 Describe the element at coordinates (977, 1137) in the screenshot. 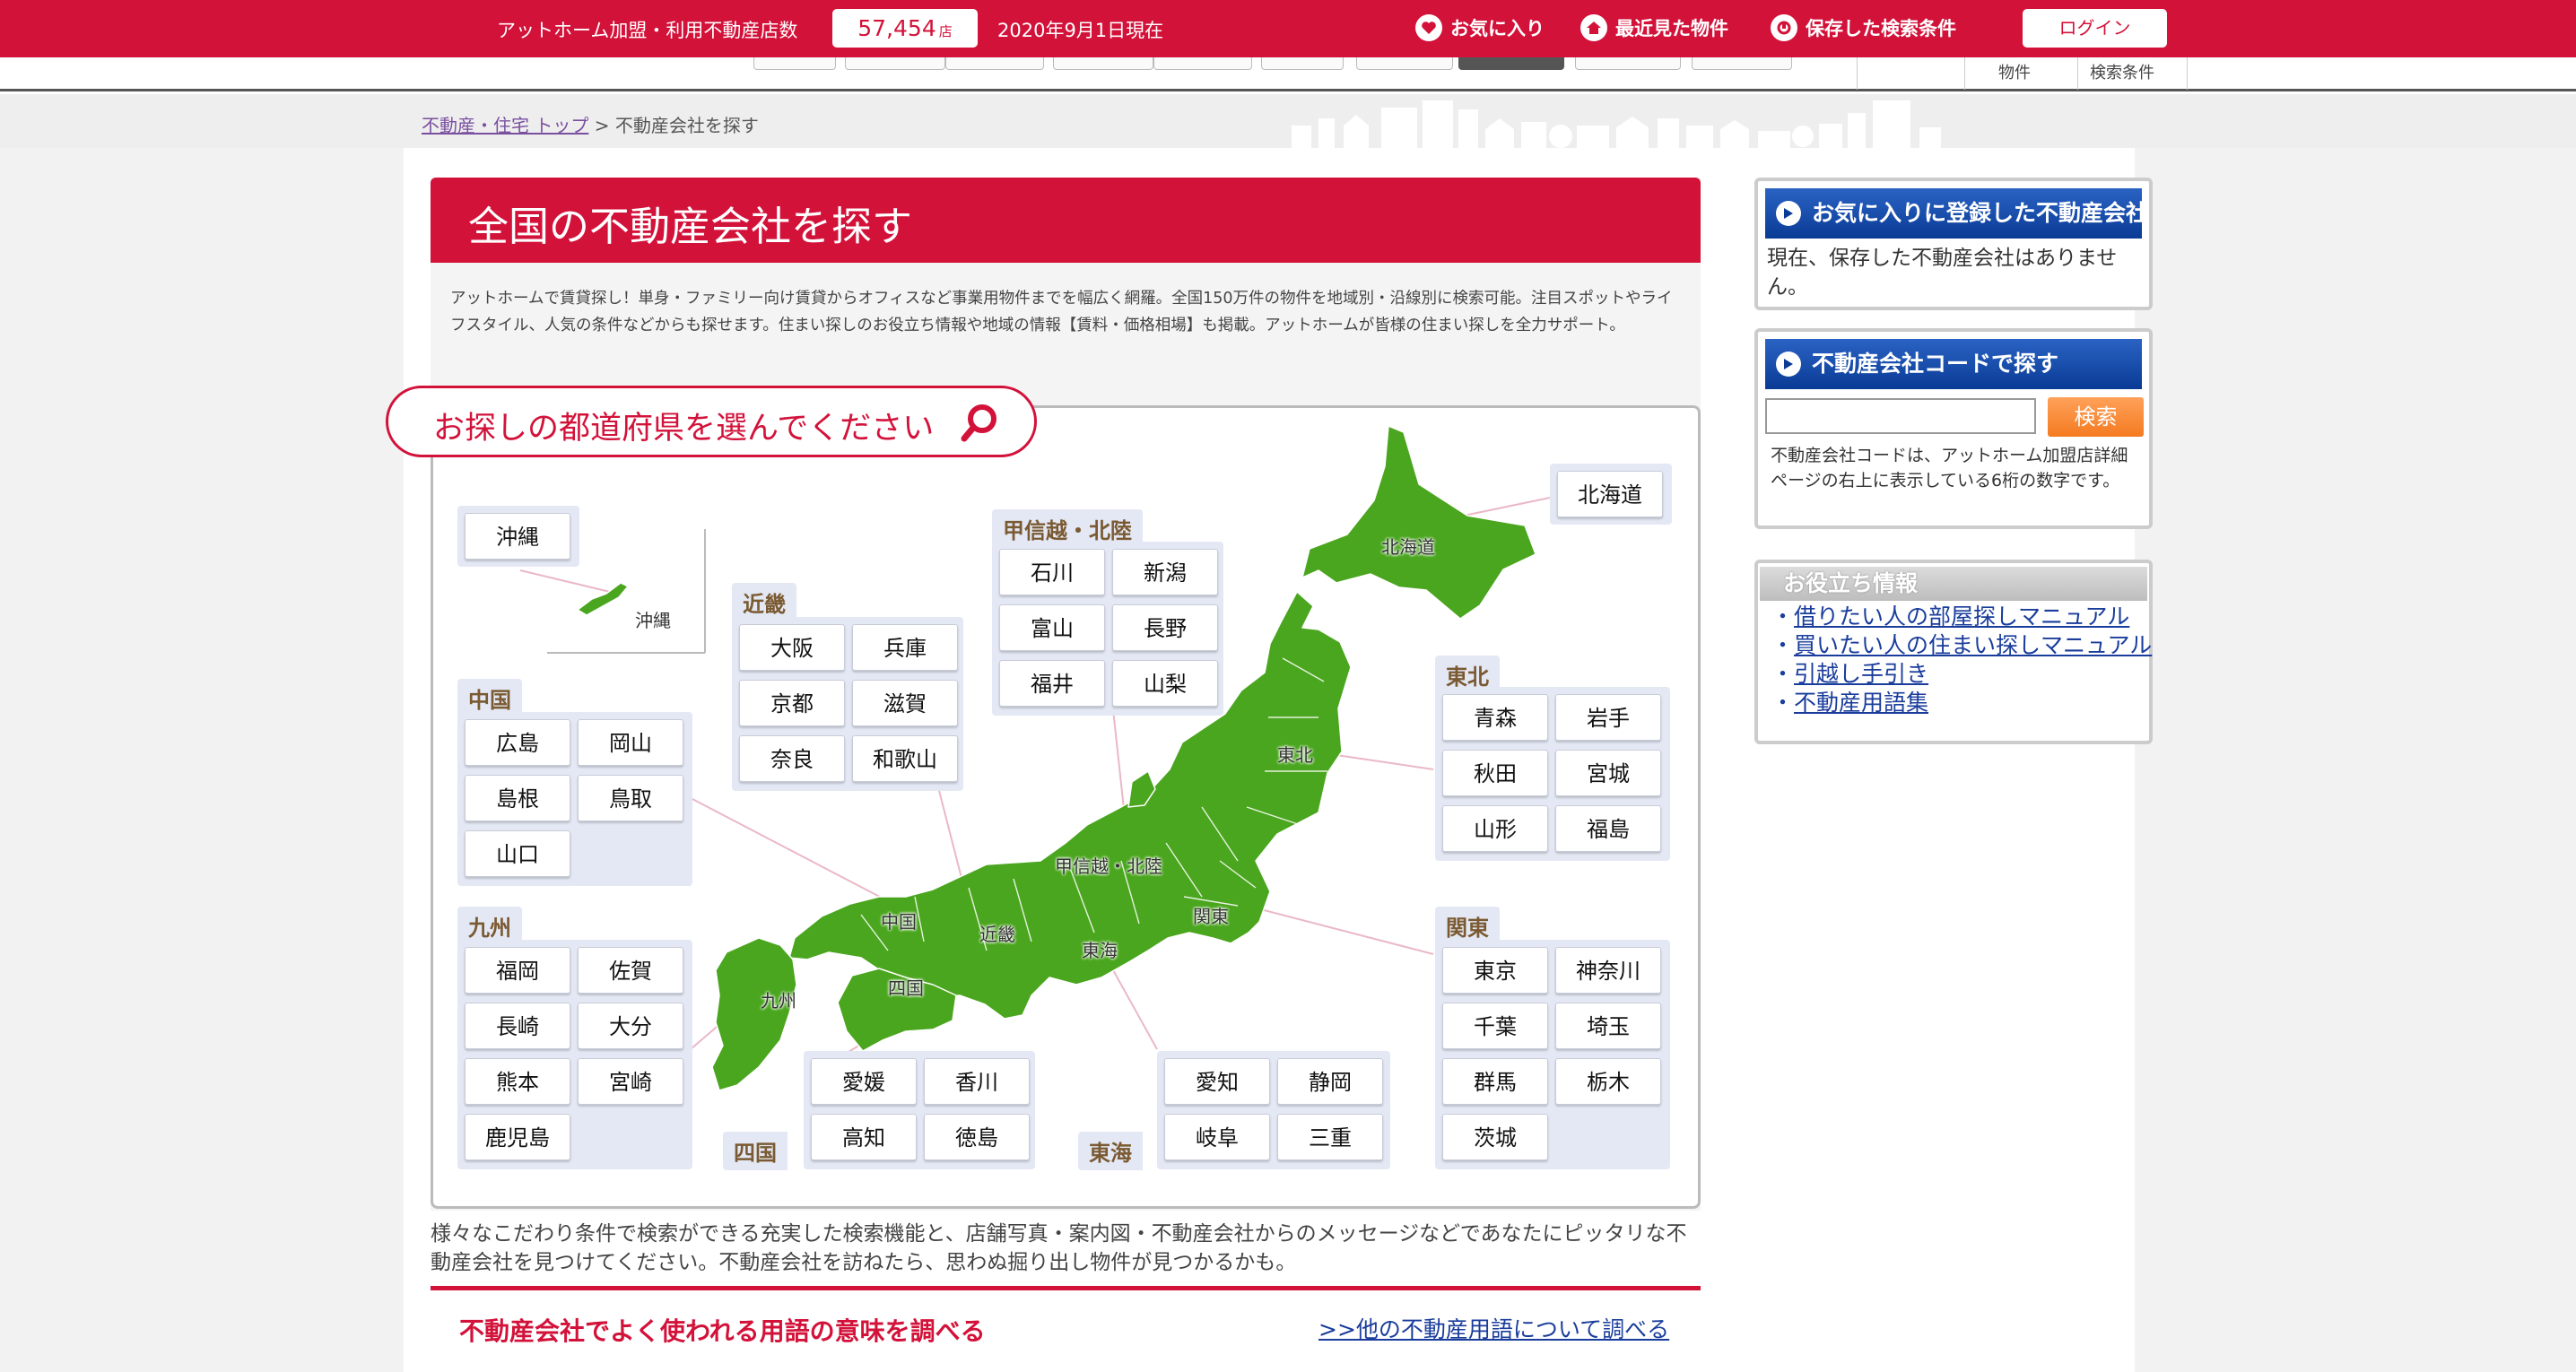

I see `pref-tokushima-button: 徳島` at that location.